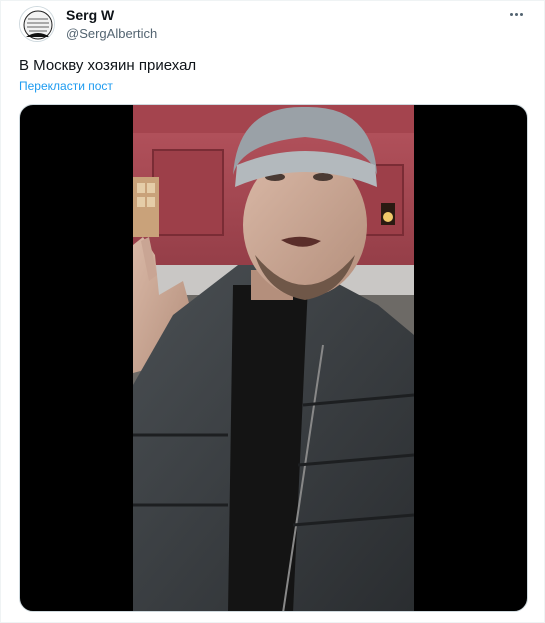 The height and width of the screenshot is (623, 545). Describe the element at coordinates (108, 65) in the screenshot. I see `tweet-text: В Москву хозяин приехал` at that location.